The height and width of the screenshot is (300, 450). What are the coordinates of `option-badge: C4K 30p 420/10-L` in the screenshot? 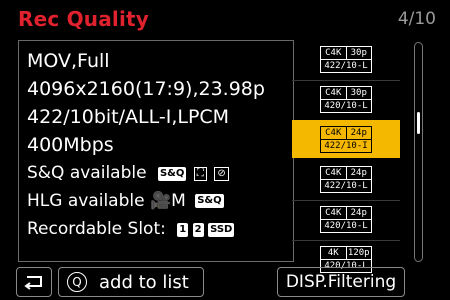 It's located at (346, 99).